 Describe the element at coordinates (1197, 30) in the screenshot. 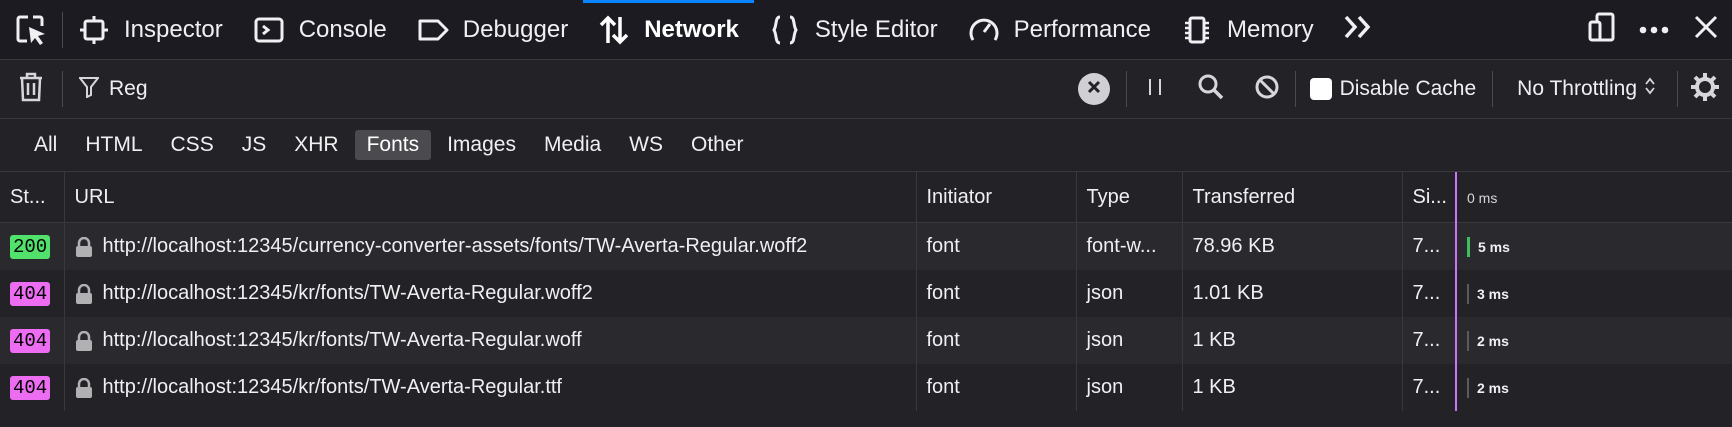

I see `memory-icon` at that location.